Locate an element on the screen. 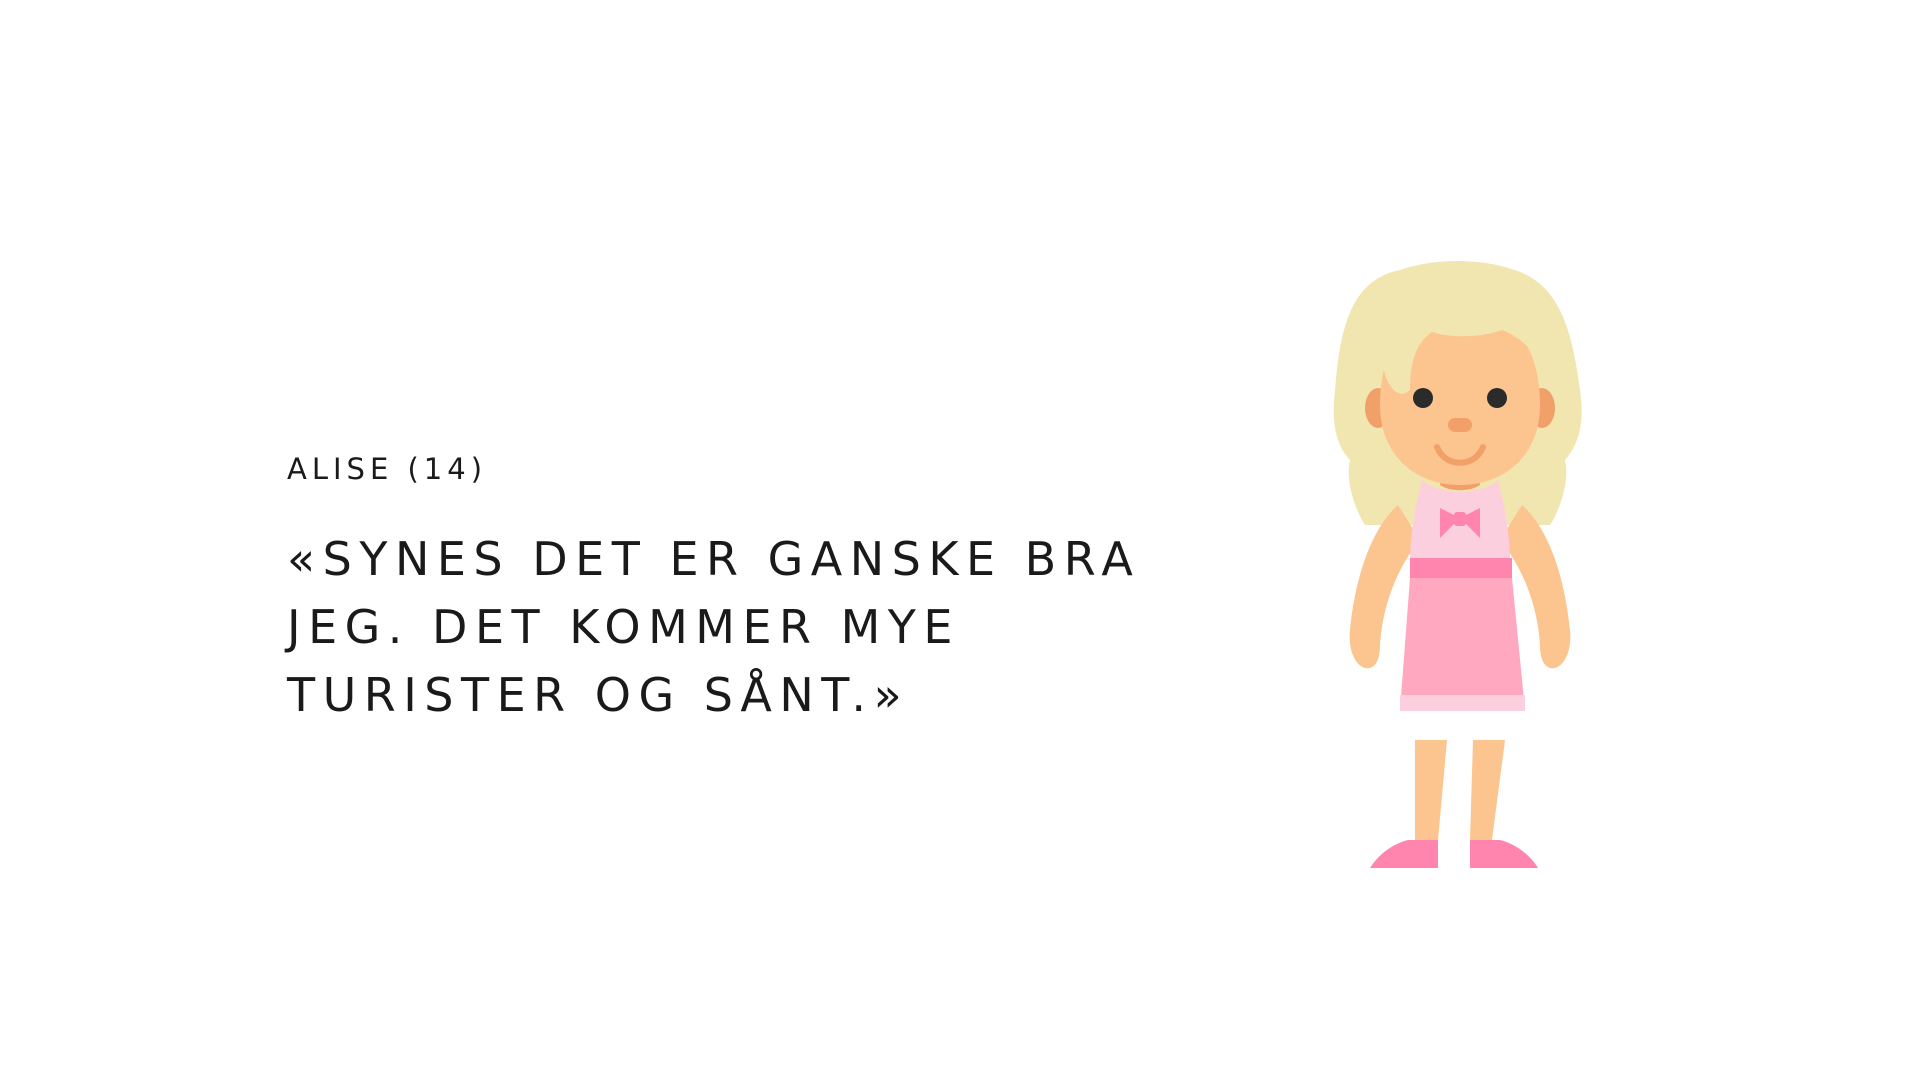 The image size is (1920, 1080). girl-character-illustration is located at coordinates (1457, 564).